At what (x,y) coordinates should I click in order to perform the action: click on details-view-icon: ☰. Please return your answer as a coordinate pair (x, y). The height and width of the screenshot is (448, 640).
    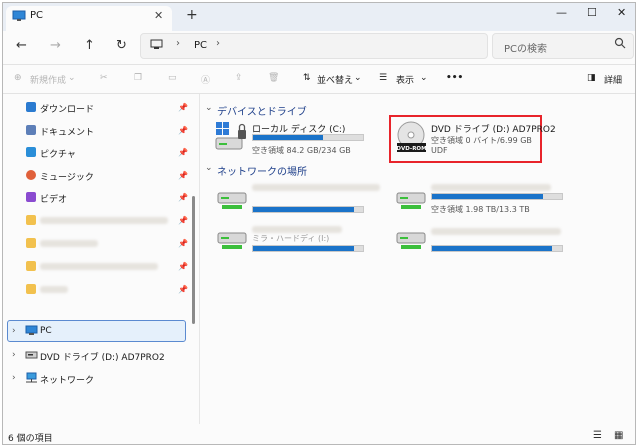
    Looking at the image, I should click on (597, 435).